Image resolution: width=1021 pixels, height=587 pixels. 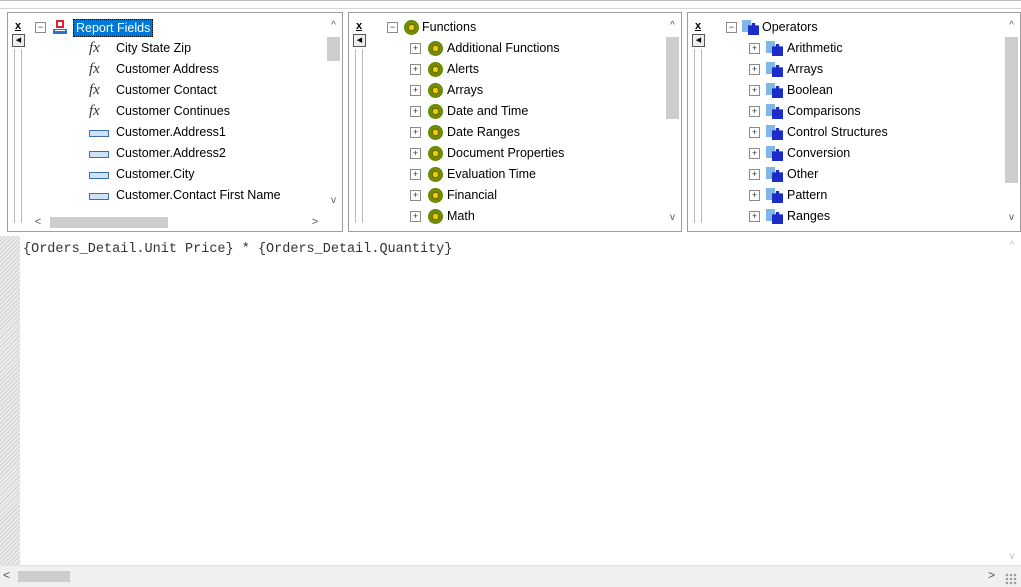 What do you see at coordinates (171, 153) in the screenshot?
I see `tree-item-label: Customer.Address2` at bounding box center [171, 153].